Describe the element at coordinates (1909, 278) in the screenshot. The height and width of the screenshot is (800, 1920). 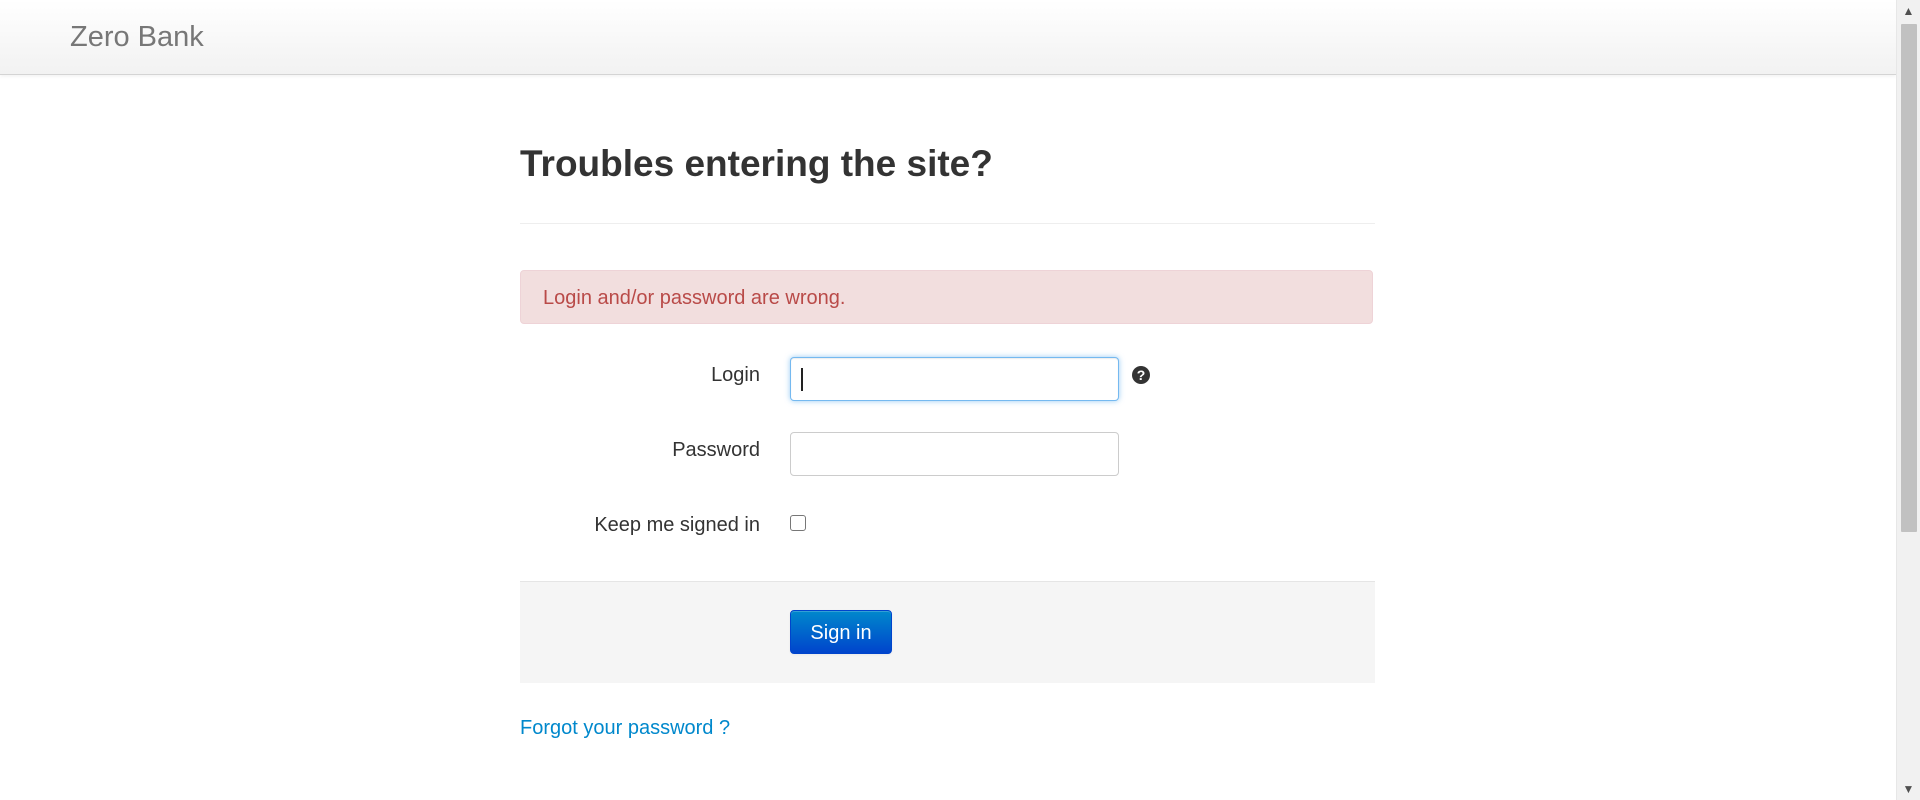
I see `scroll-thumb` at that location.